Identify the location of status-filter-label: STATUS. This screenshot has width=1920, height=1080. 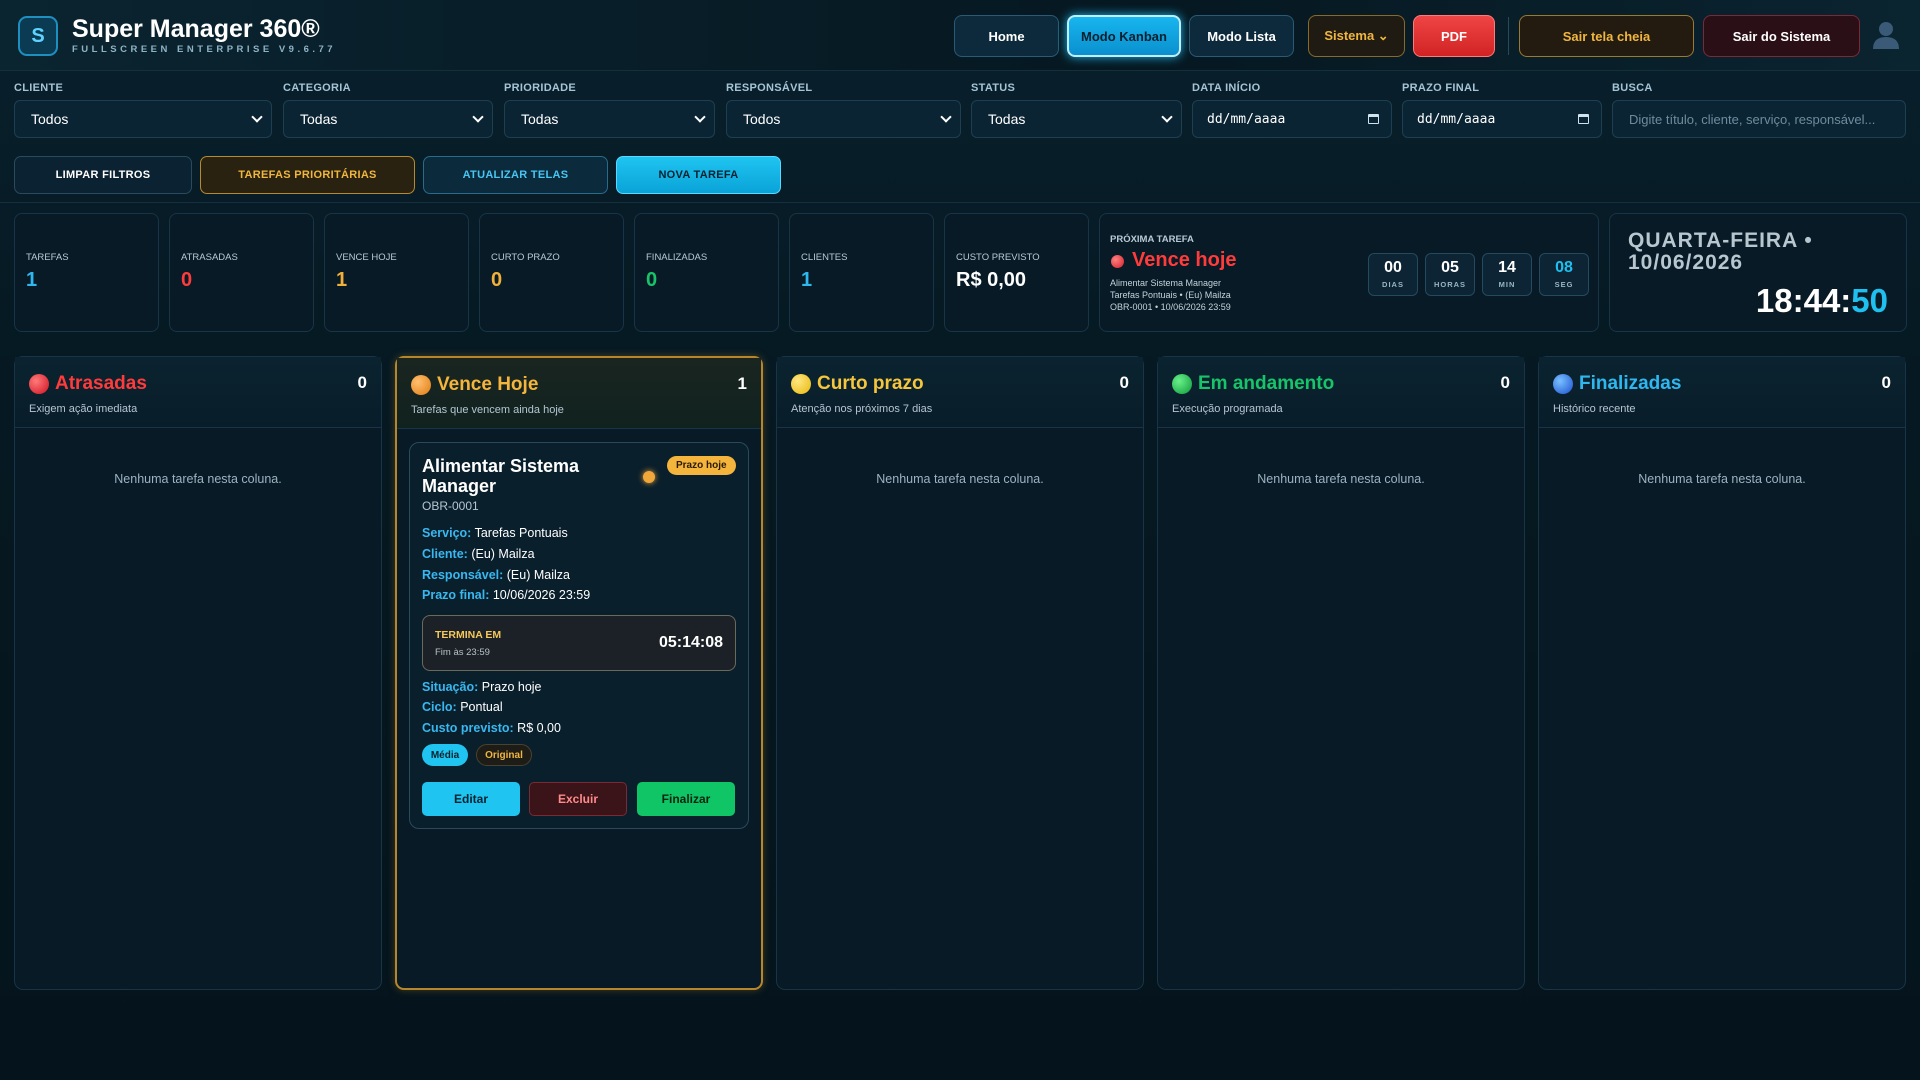
(993, 88).